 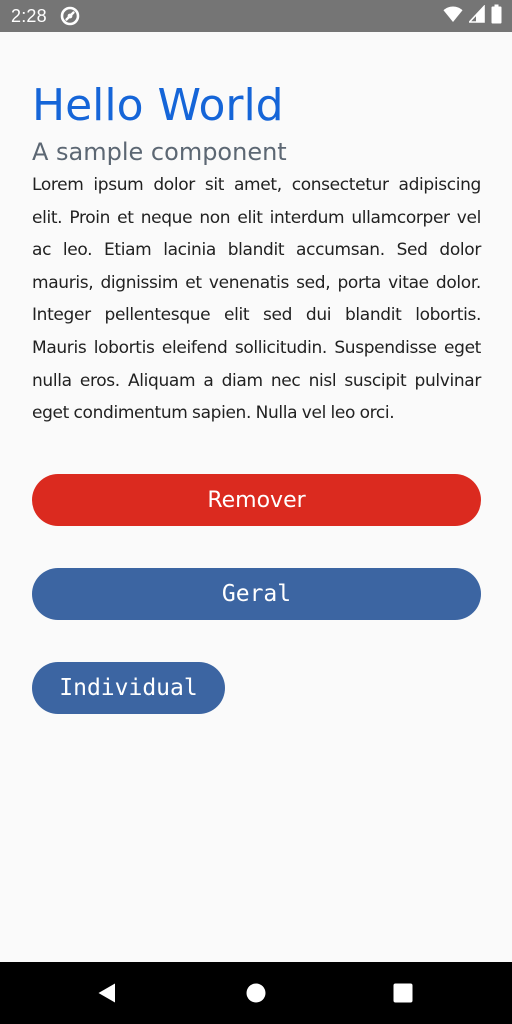 I want to click on wifi-icon, so click(x=453, y=16).